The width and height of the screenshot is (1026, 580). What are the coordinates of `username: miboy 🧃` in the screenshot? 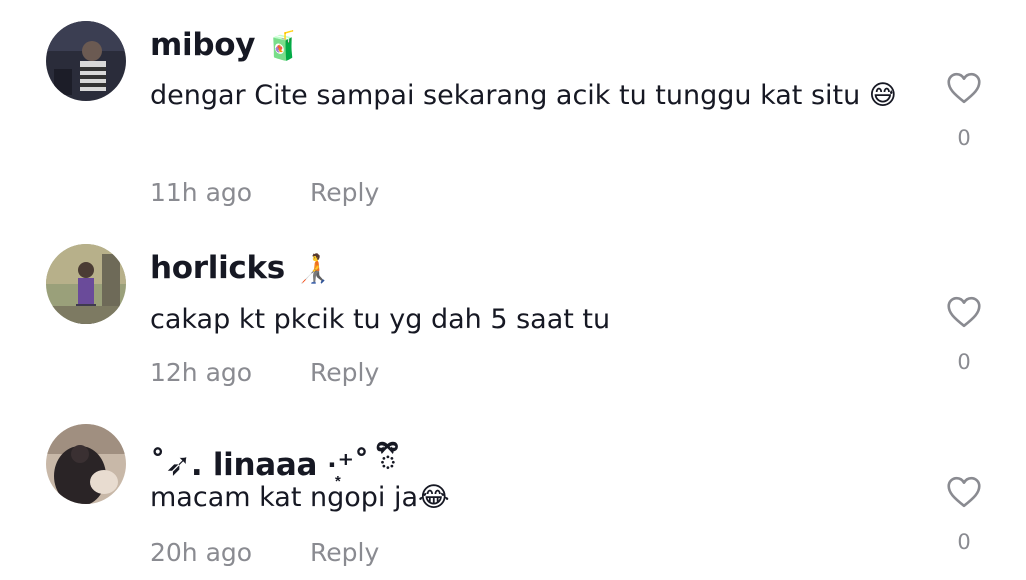 It's located at (225, 45).